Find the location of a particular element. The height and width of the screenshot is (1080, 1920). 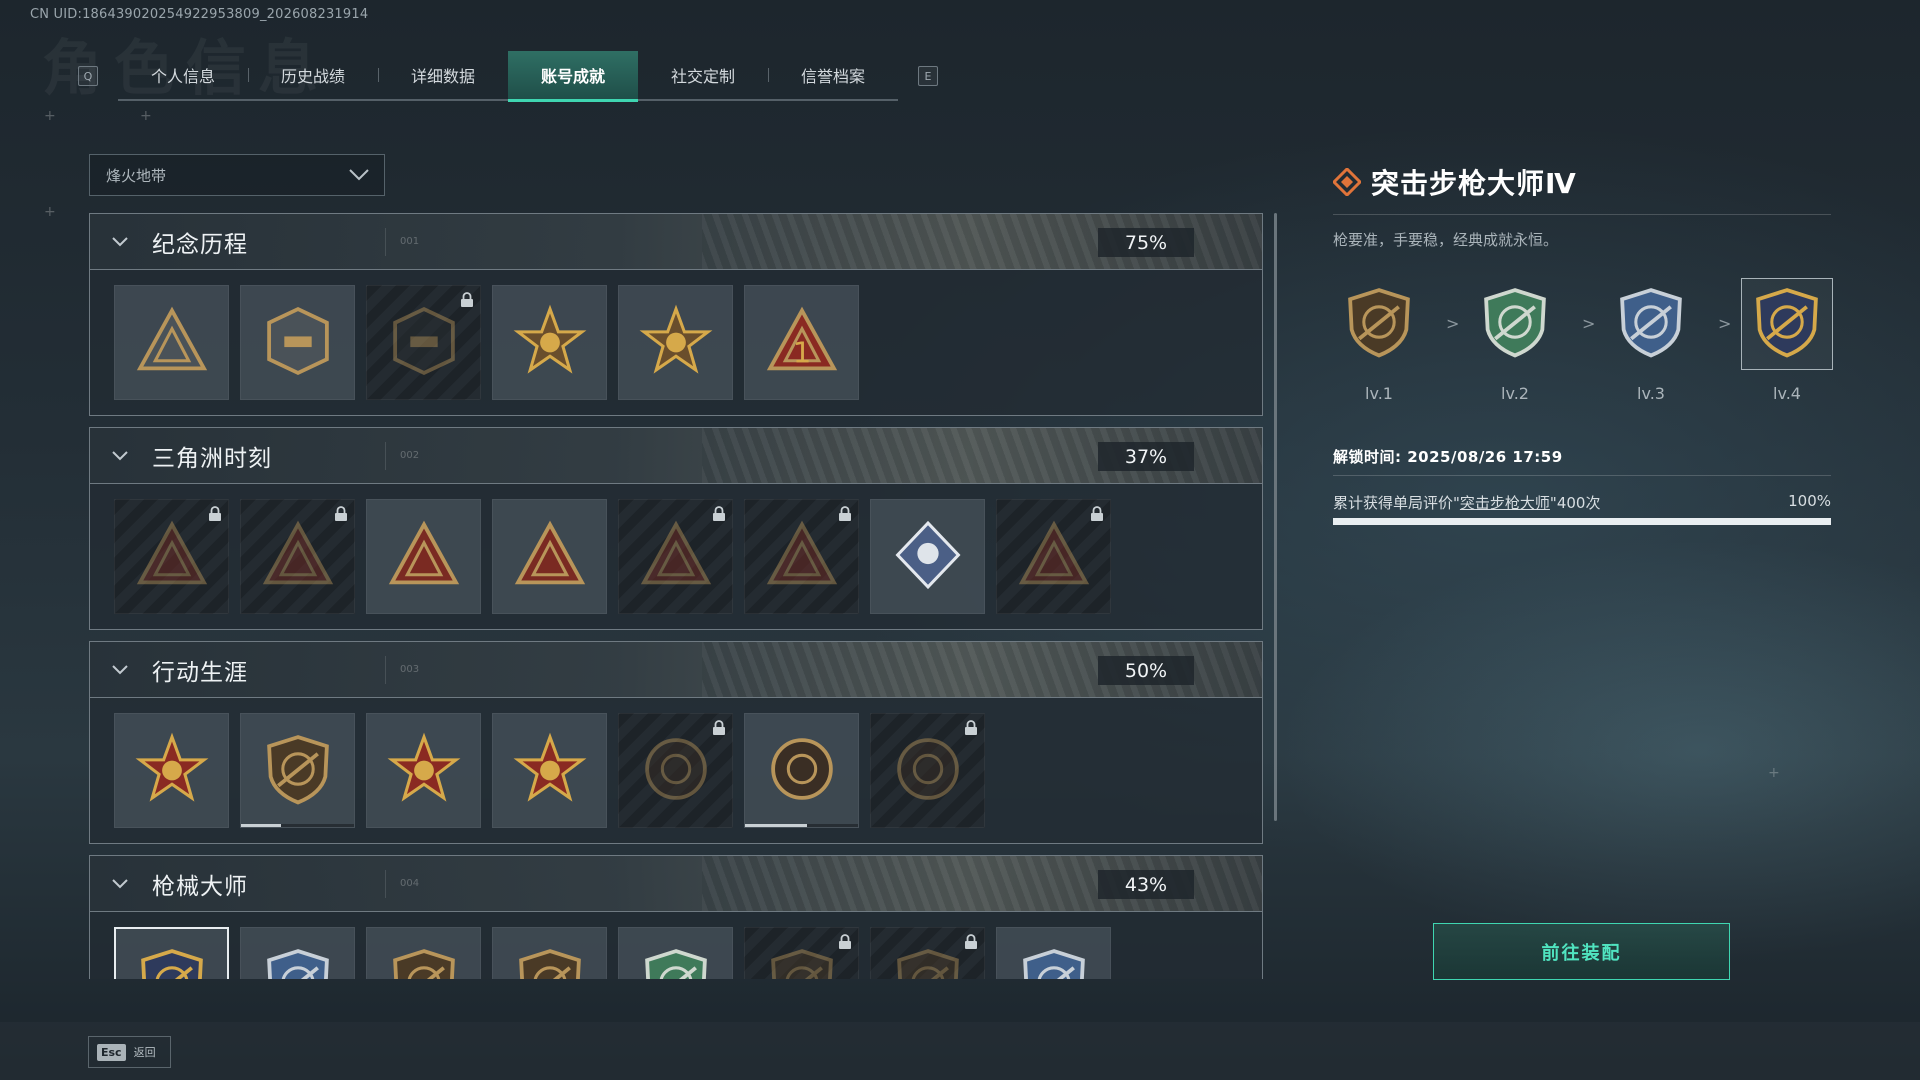

achievement-section: 行动生涯 003 50% is located at coordinates (676, 742).